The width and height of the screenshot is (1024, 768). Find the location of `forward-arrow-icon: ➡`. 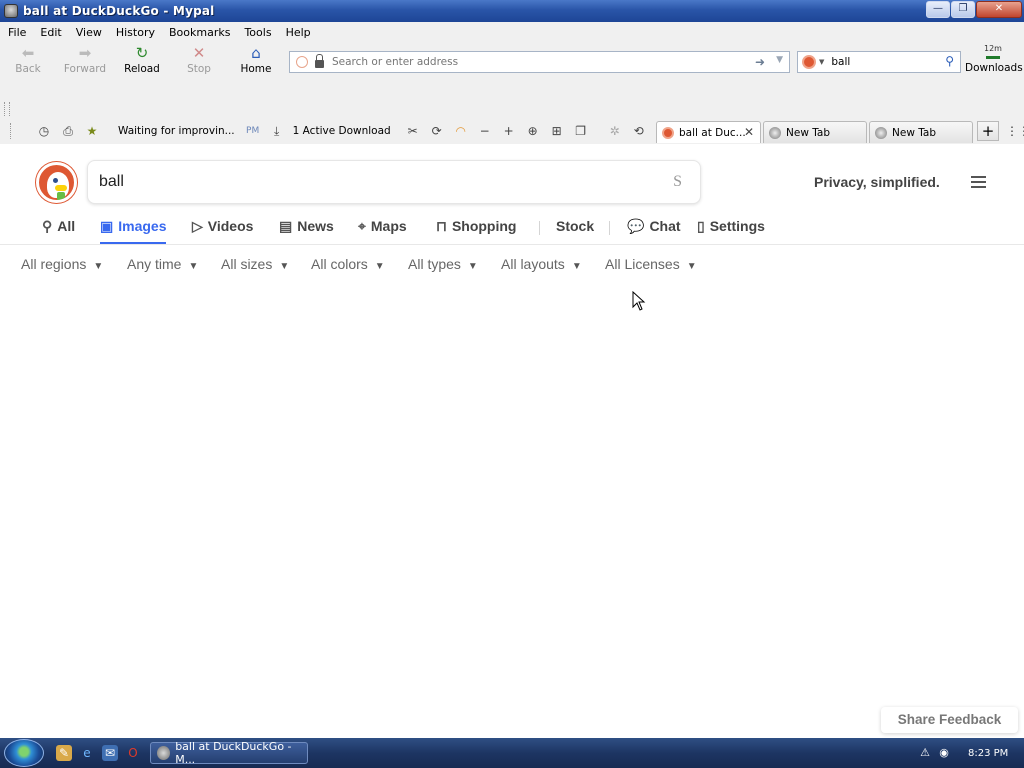

forward-arrow-icon: ➡ is located at coordinates (85, 53).